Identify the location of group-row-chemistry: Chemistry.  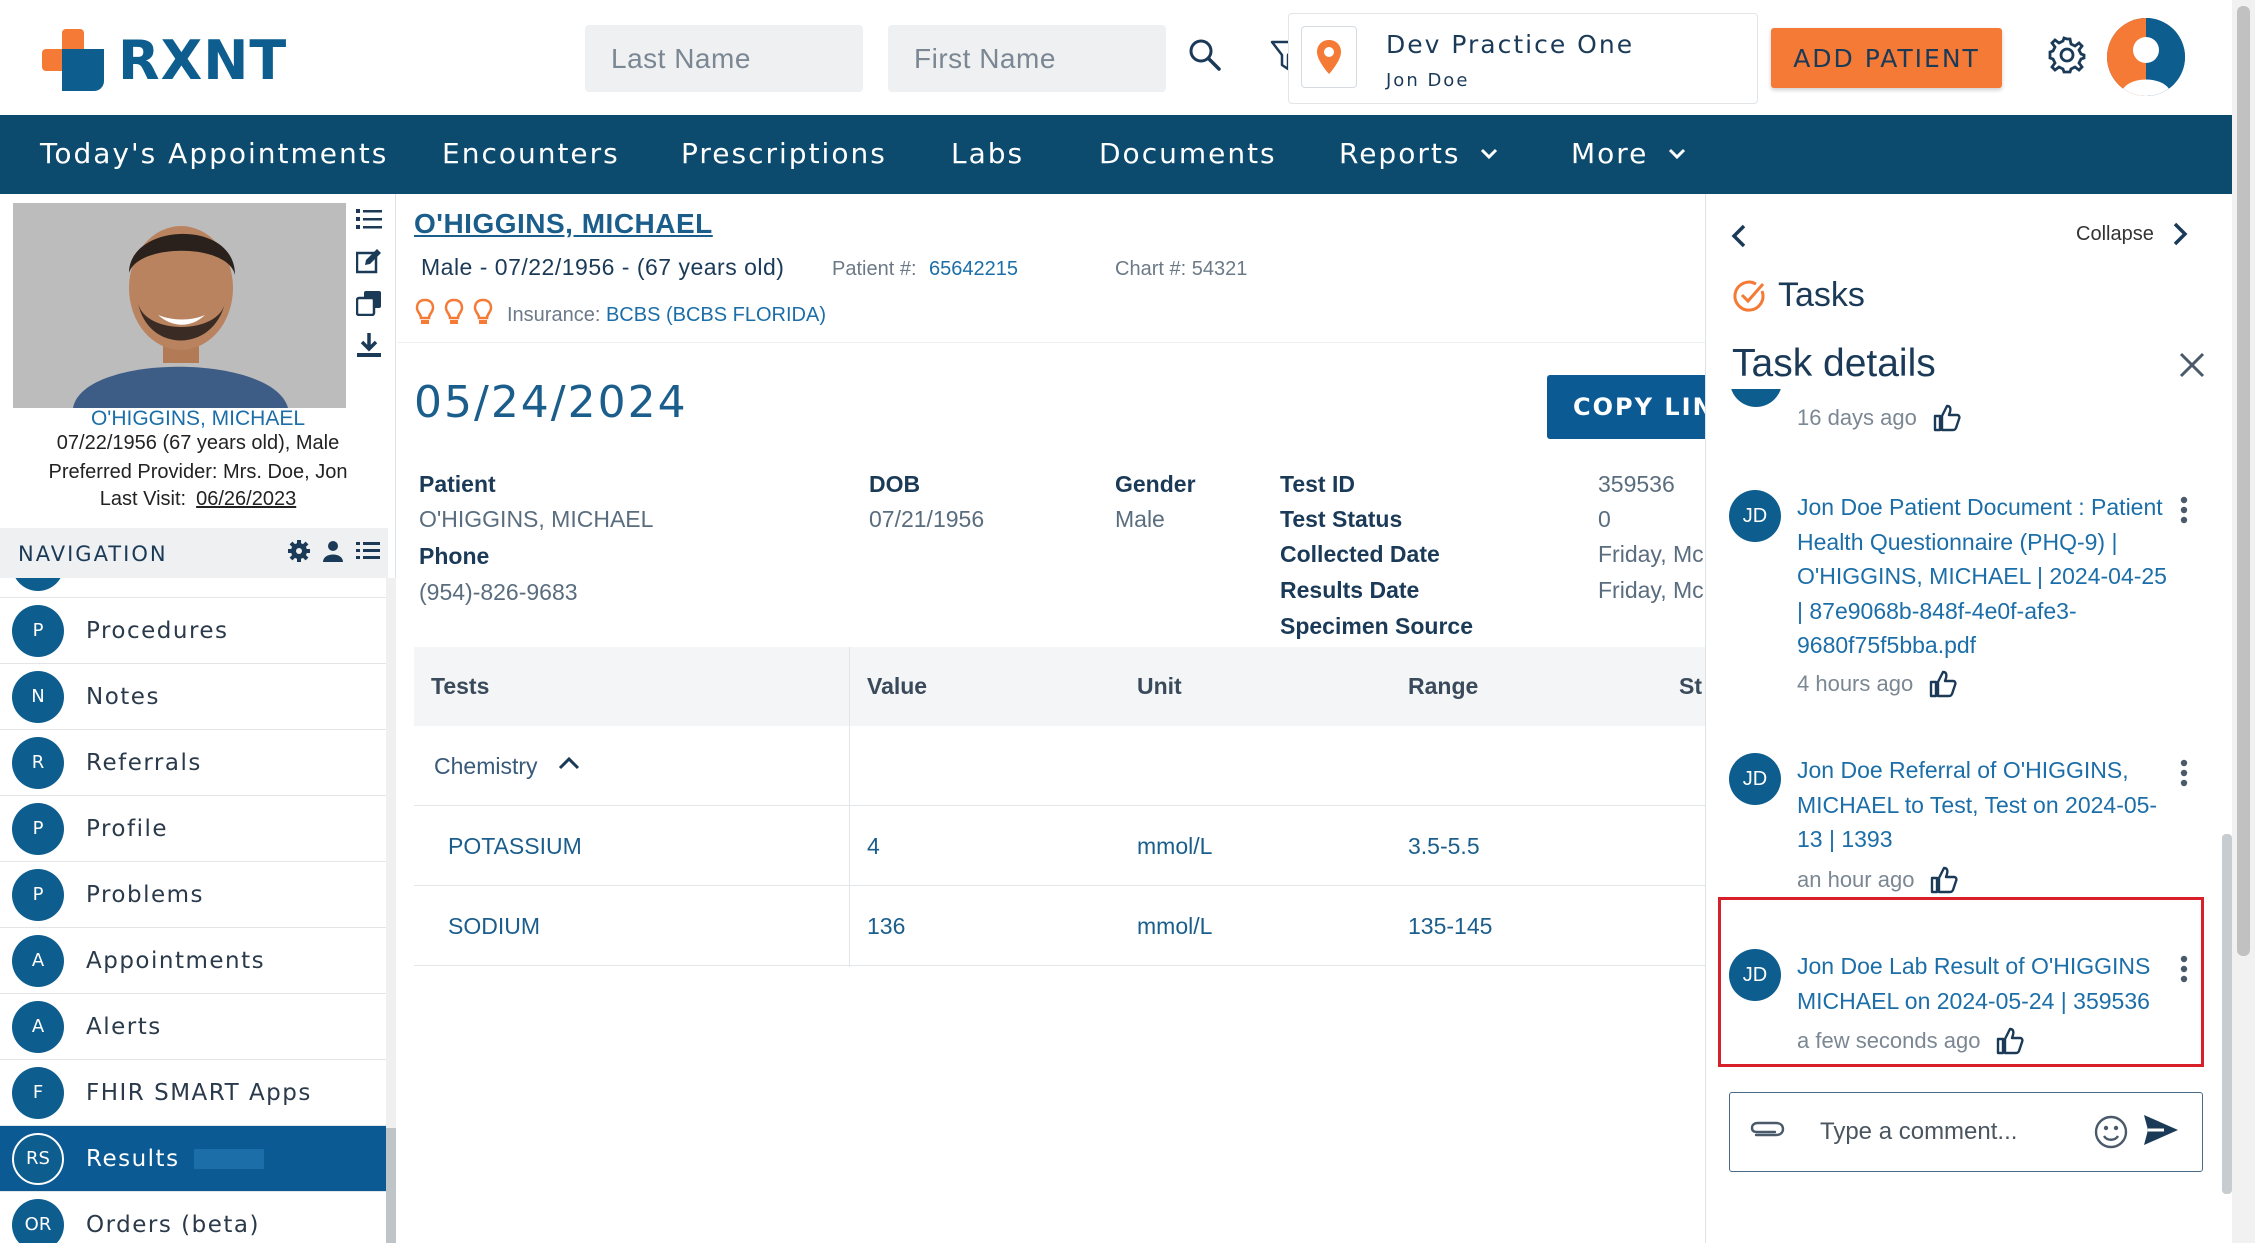
(1059, 766).